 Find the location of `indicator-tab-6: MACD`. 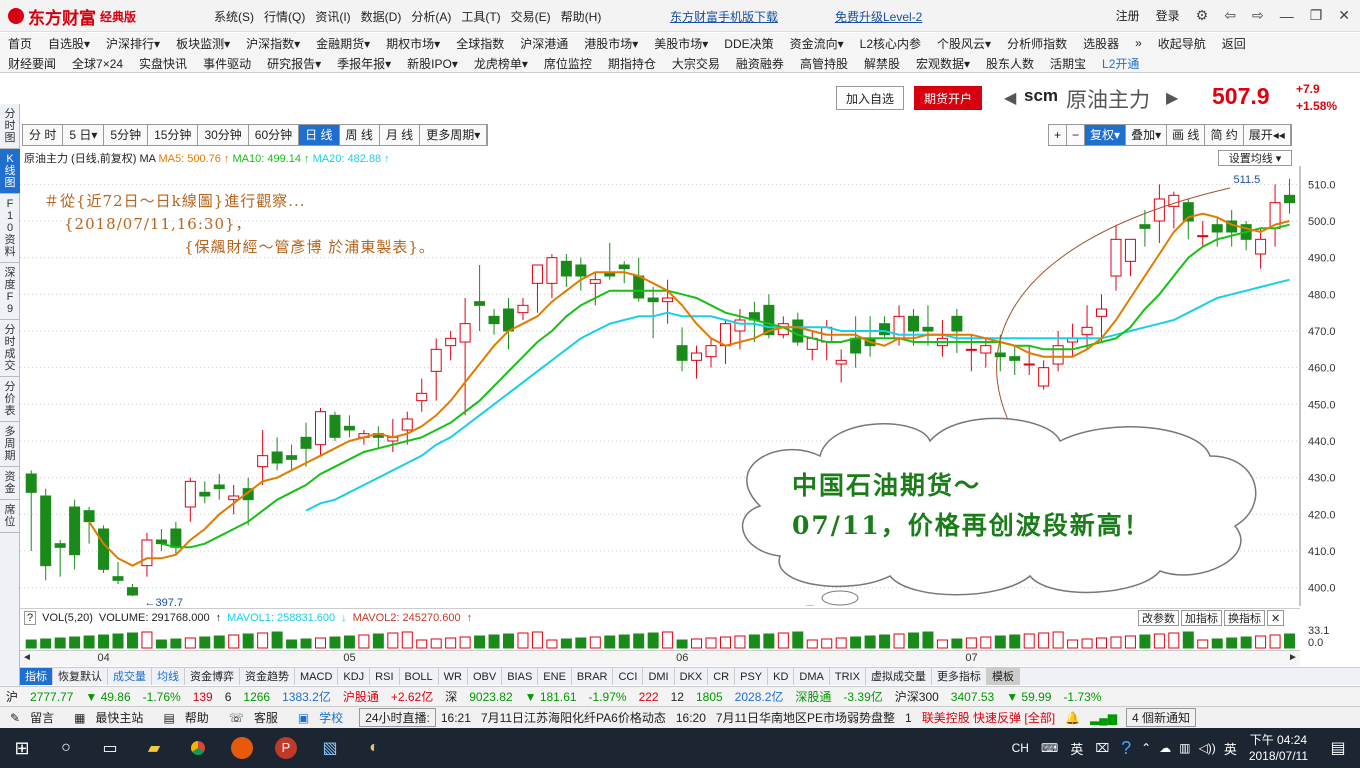

indicator-tab-6: MACD is located at coordinates (317, 676).